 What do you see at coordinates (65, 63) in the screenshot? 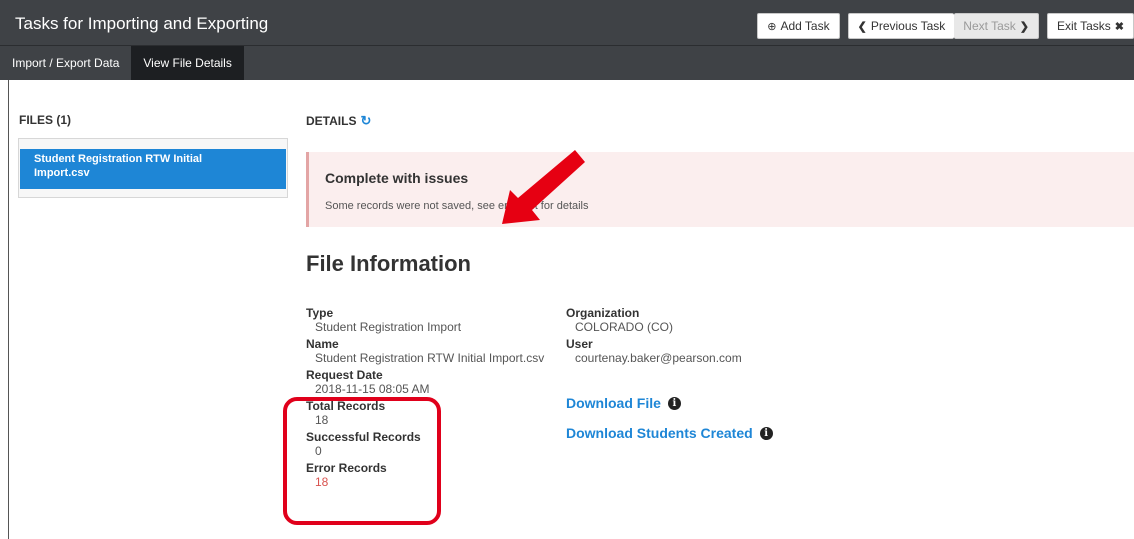
I see `tab-import-export-data: Import / Export Data` at bounding box center [65, 63].